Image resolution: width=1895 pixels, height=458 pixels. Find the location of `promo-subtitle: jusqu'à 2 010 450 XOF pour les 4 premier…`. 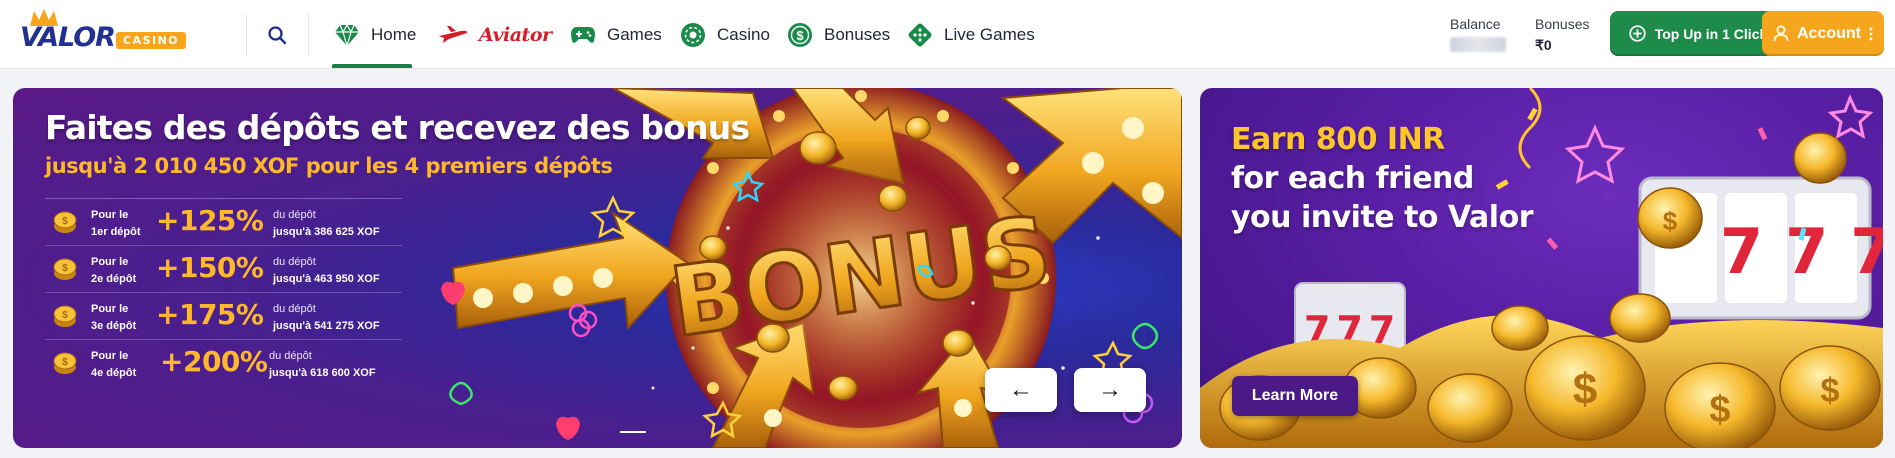

promo-subtitle: jusqu'à 2 010 450 XOF pour les 4 premier… is located at coordinates (329, 166).